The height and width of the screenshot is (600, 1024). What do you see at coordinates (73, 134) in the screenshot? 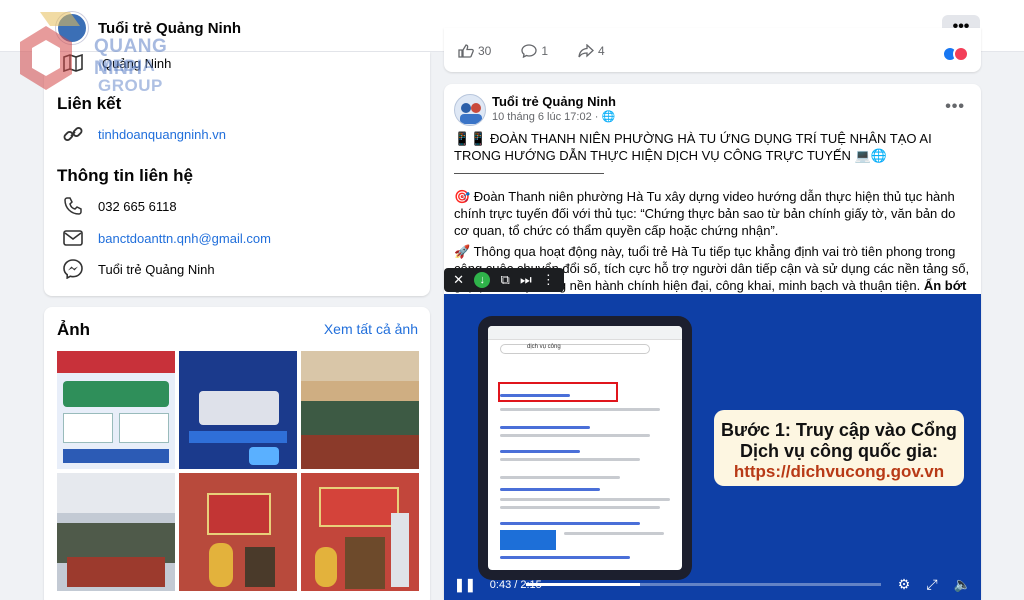
I see `link-icon` at bounding box center [73, 134].